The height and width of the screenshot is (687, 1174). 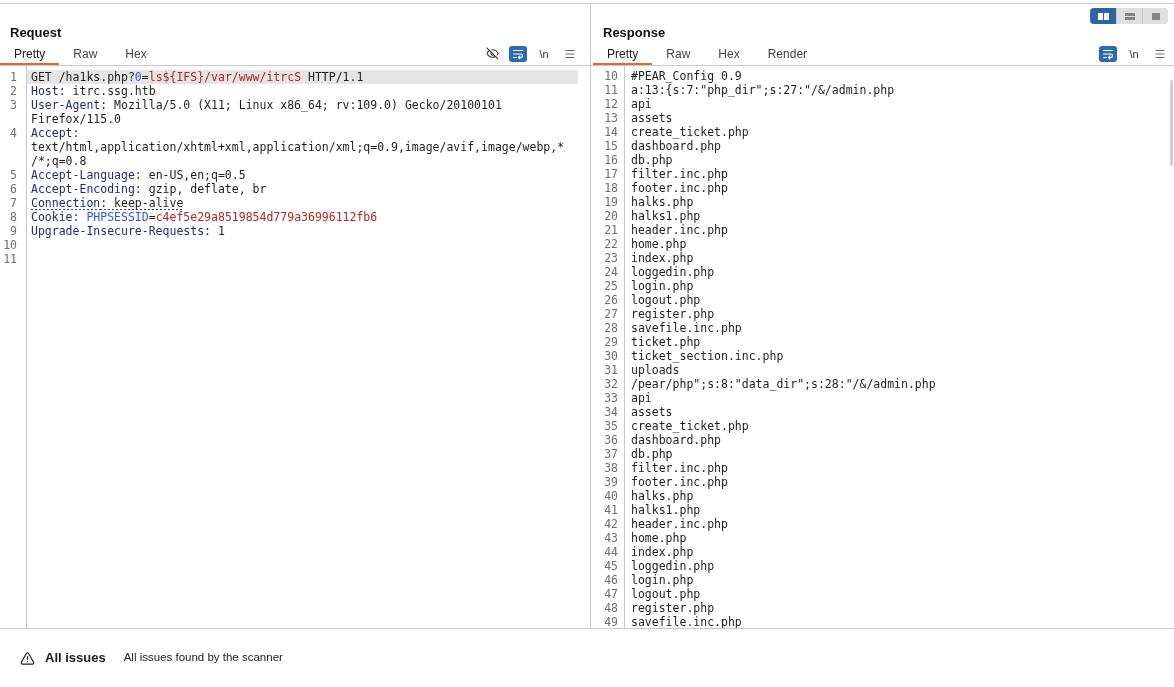 I want to click on line-number: 9, so click(x=13, y=231).